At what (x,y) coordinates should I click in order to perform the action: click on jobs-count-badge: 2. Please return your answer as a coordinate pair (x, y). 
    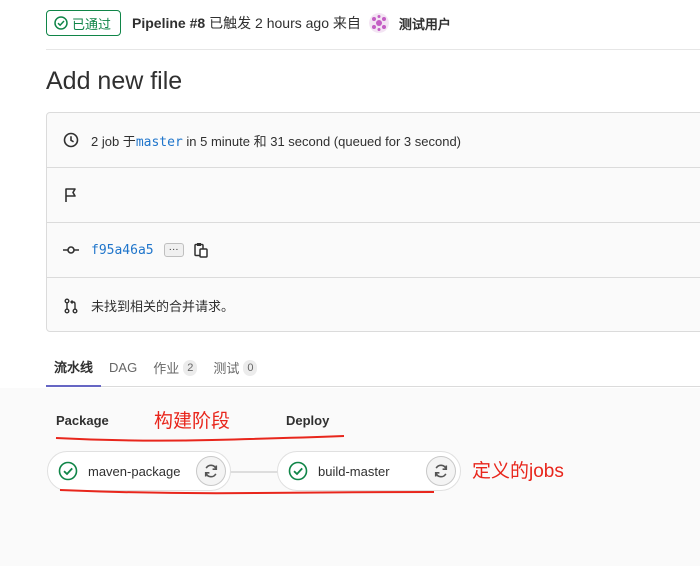
    Looking at the image, I should click on (190, 367).